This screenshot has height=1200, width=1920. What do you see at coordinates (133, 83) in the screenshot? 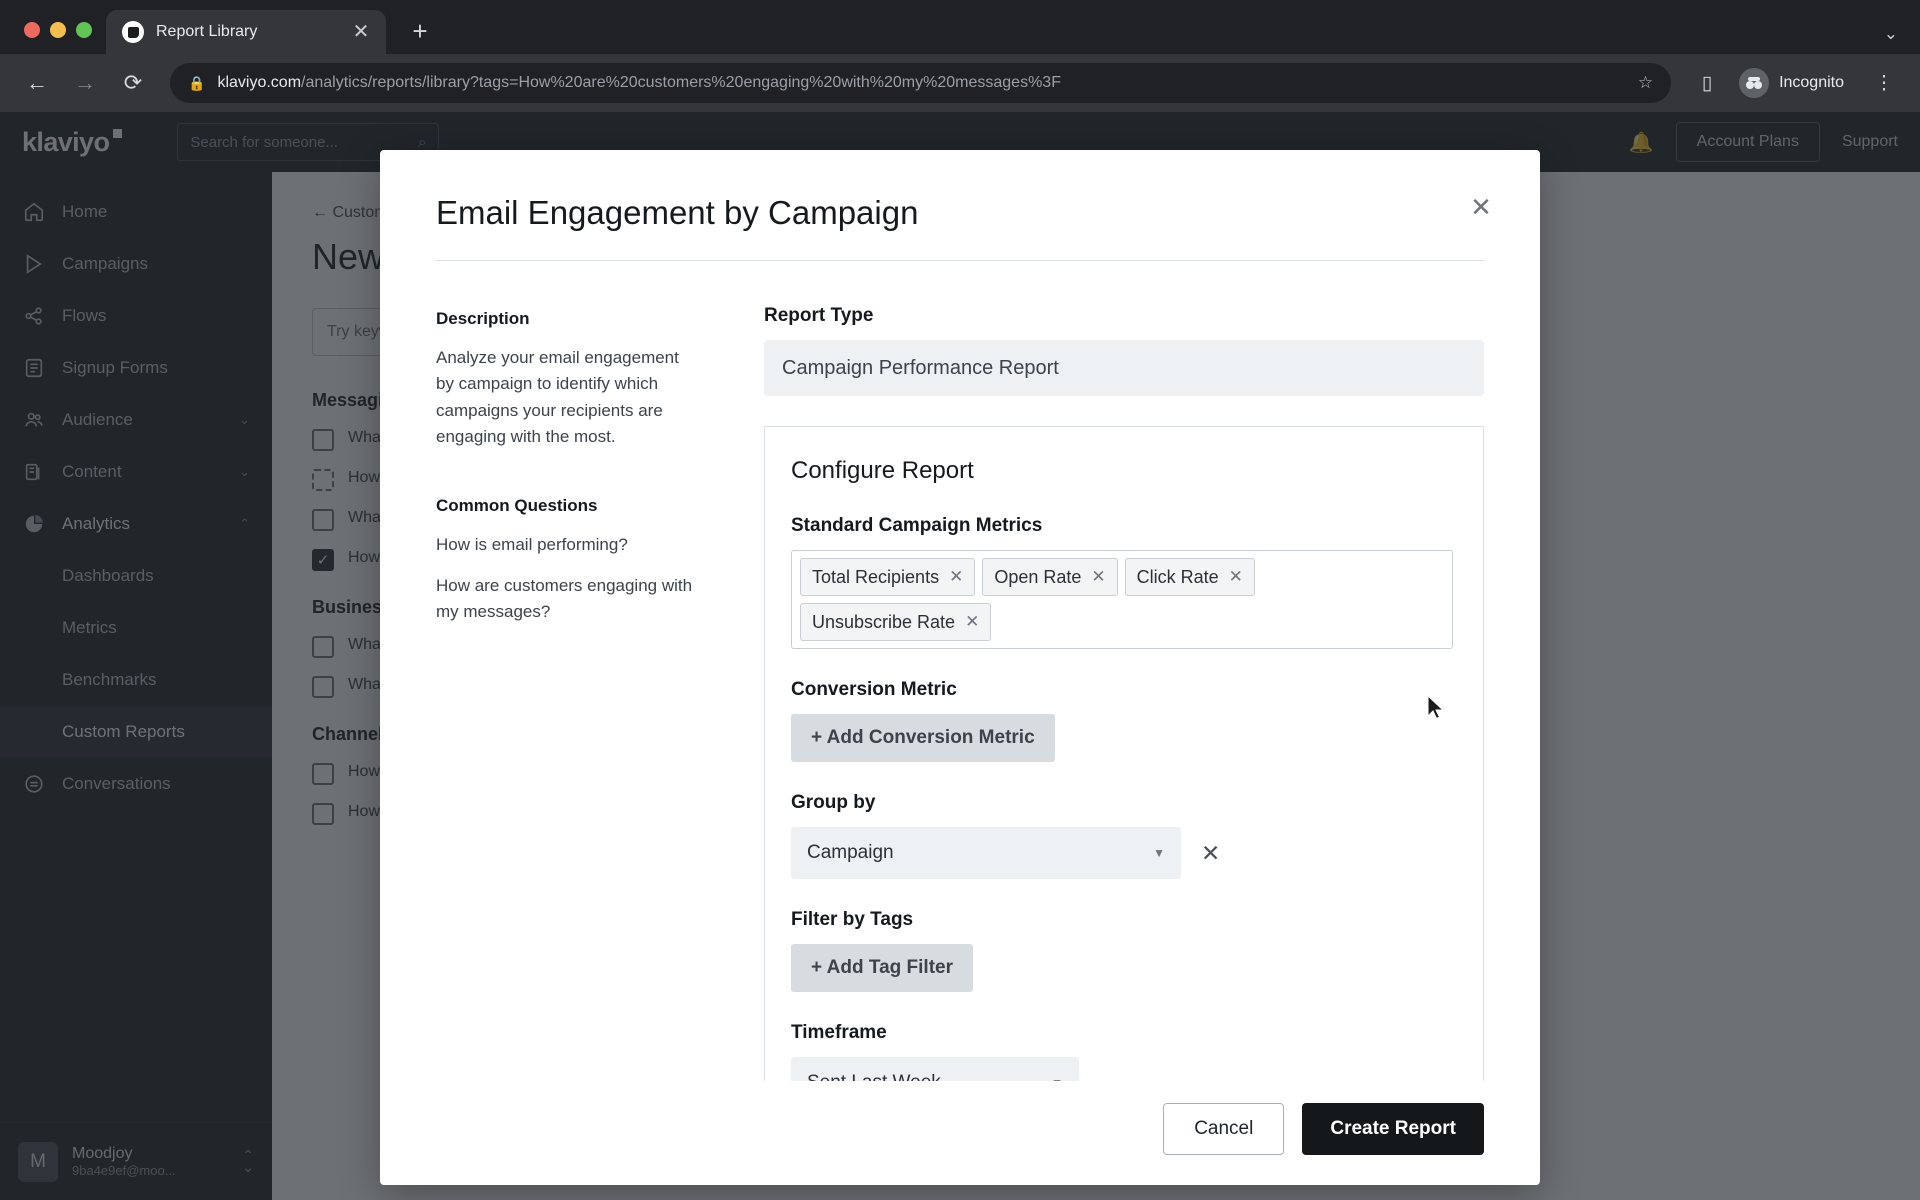
I see `reload-button: ⟳` at bounding box center [133, 83].